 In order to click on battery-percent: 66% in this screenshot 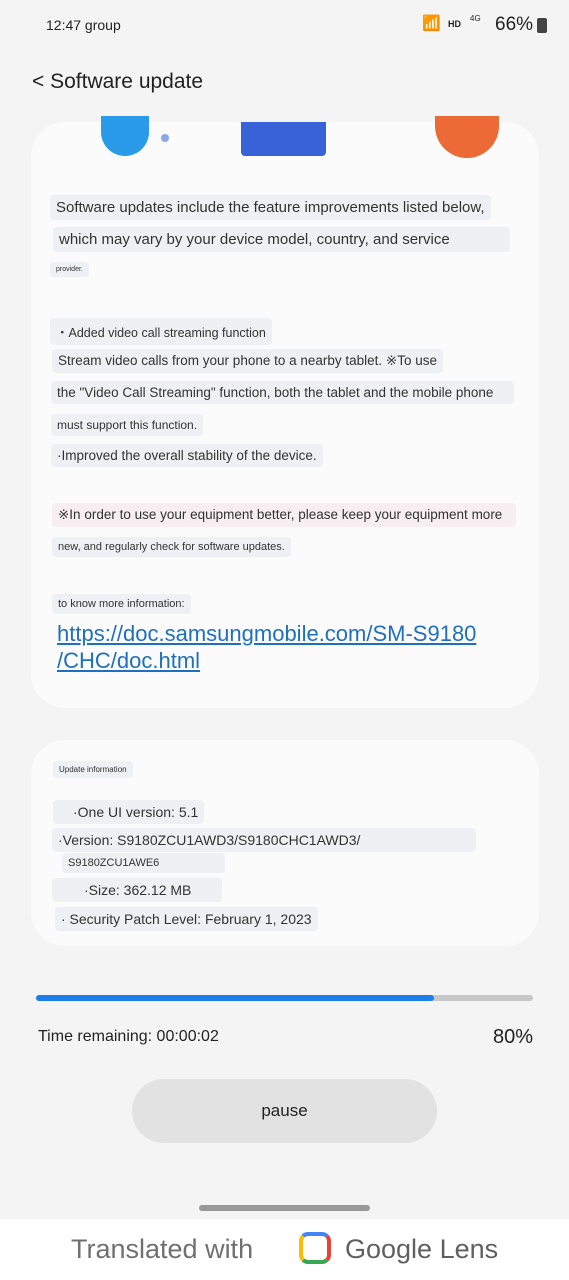, I will do `click(514, 24)`.